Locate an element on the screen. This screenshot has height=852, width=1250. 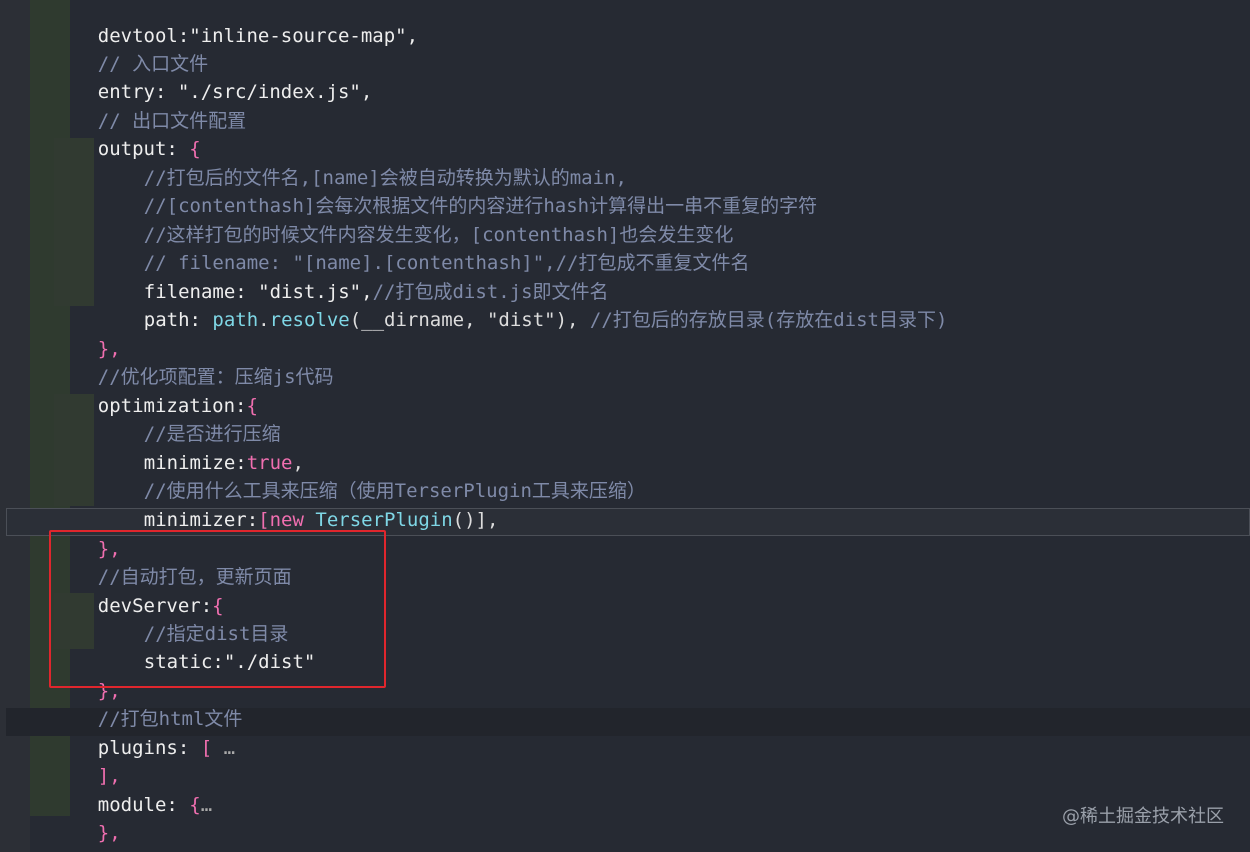
code-line-comment: // 出口文件配置 is located at coordinates (149, 105).